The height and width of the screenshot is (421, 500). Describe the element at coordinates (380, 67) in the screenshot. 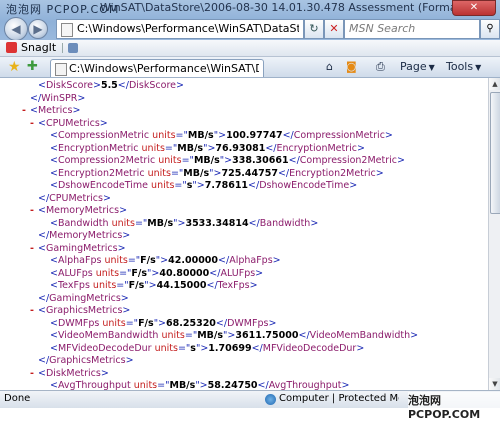

I see `print-icon: ⎙` at that location.